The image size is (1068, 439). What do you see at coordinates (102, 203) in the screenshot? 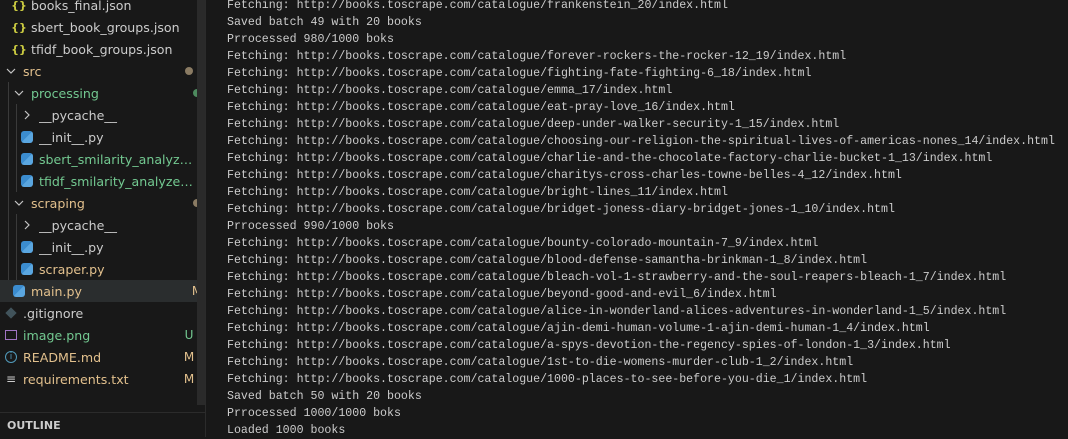
I see `explorer-item: scraping` at bounding box center [102, 203].